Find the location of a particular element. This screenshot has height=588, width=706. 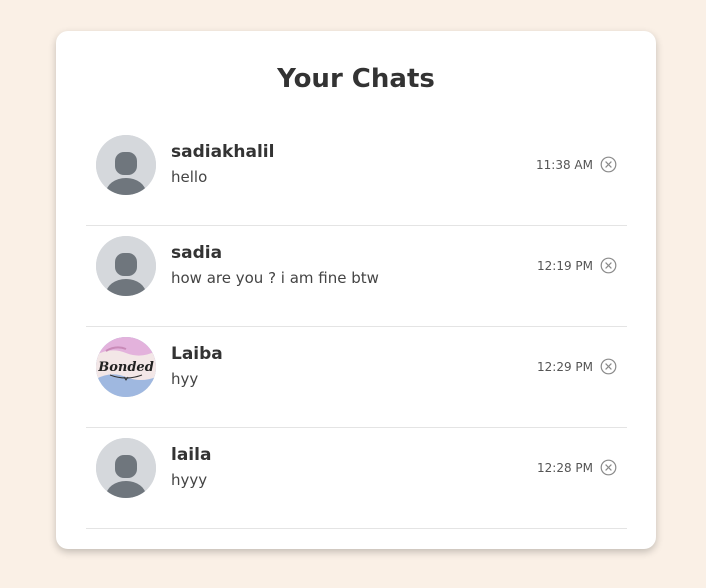

chat-last-message: hello is located at coordinates (189, 177).